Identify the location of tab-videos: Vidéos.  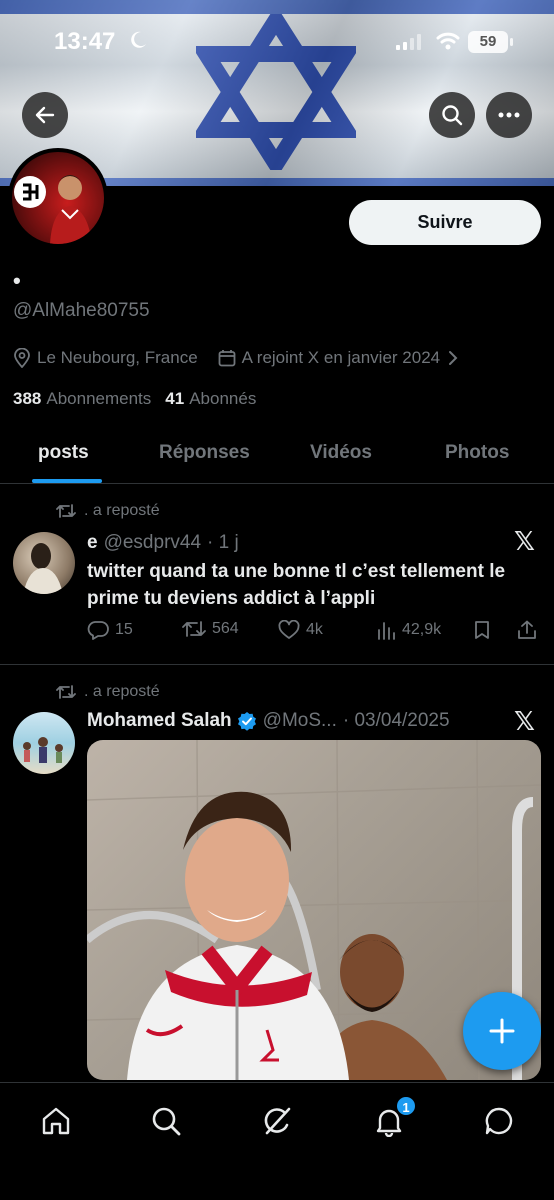
(341, 453).